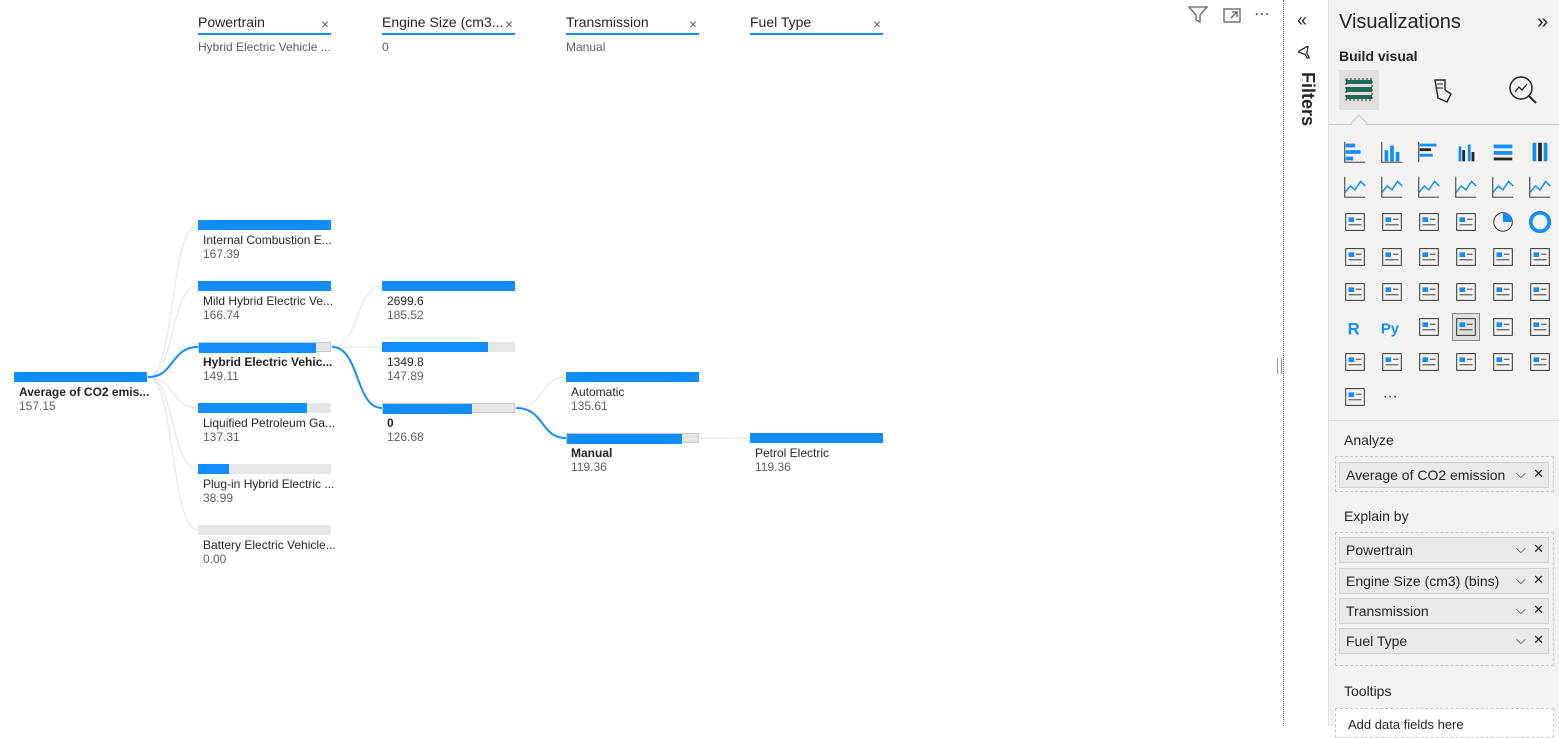 The image size is (1559, 738). Describe the element at coordinates (773, 467) in the screenshot. I see `node-value: 119.36` at that location.